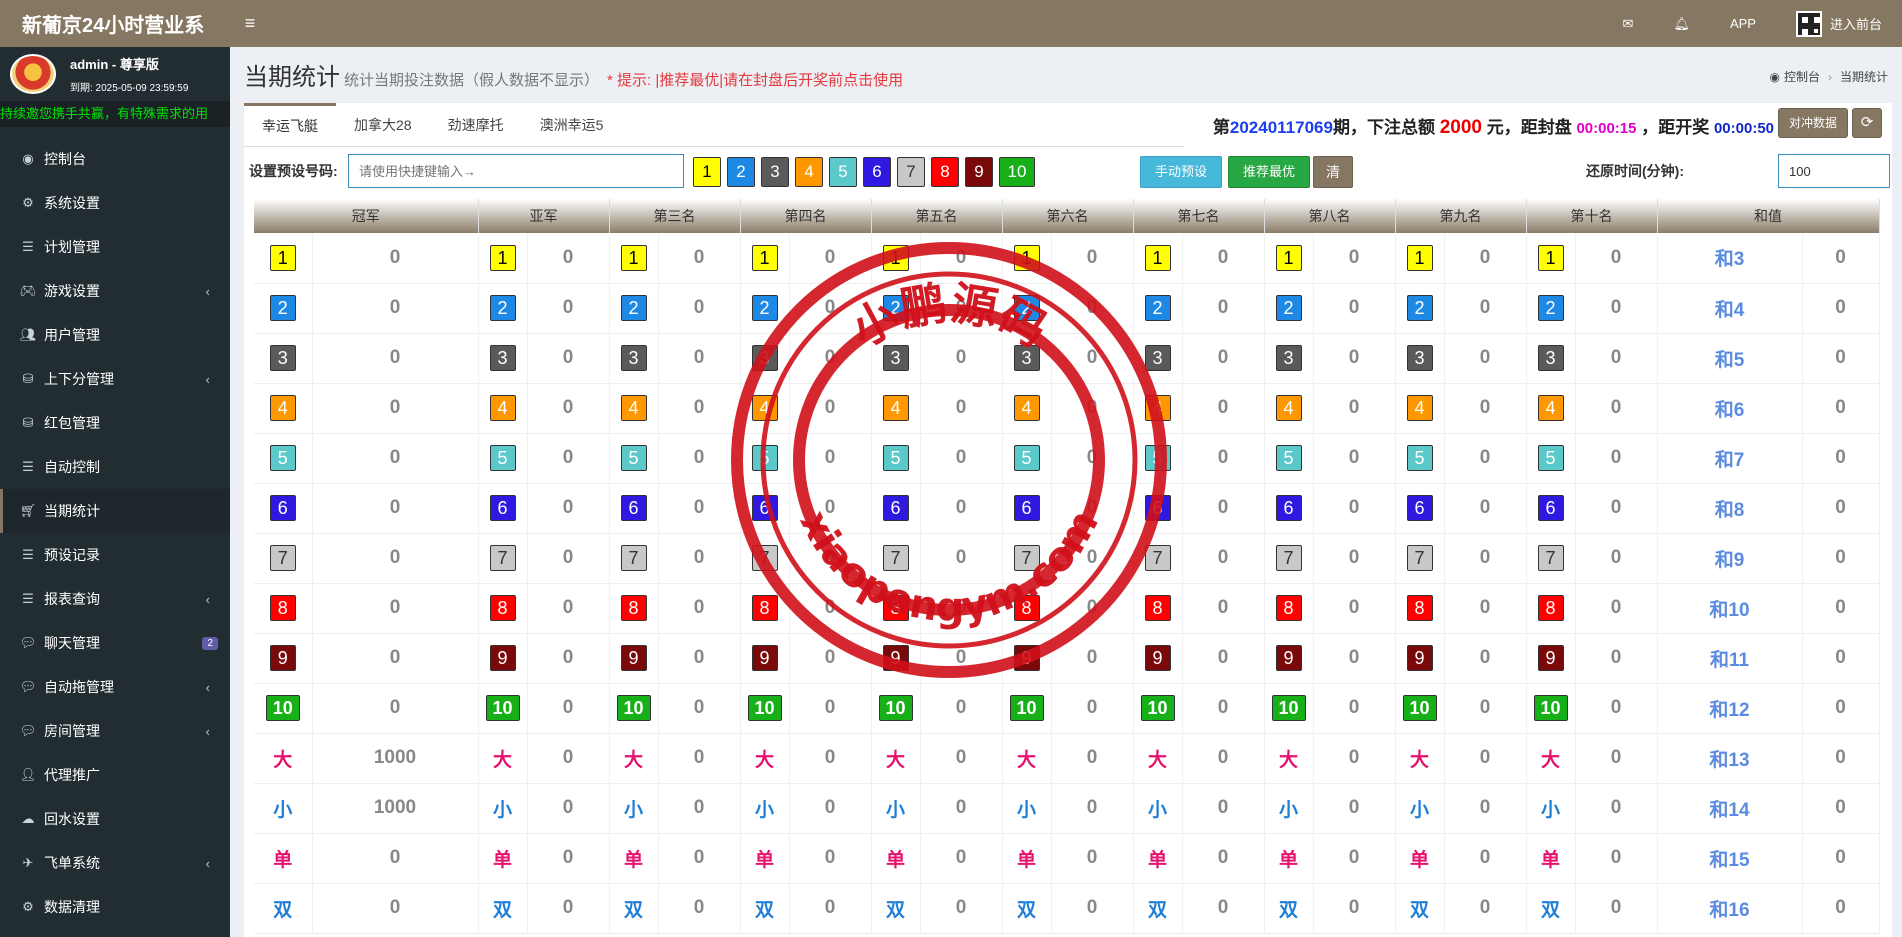  Describe the element at coordinates (843, 172) in the screenshot. I see `quick-number-5: 5` at that location.